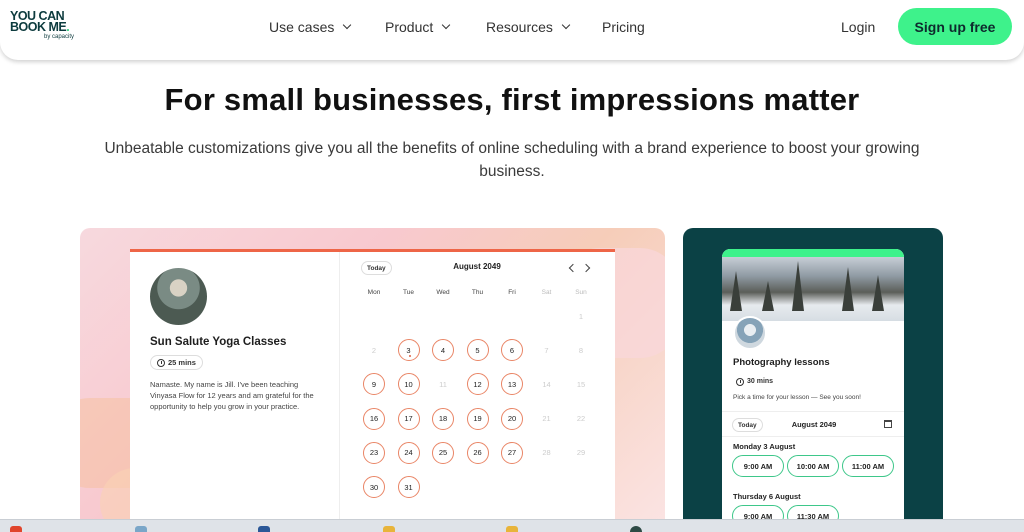 This screenshot has height=532, width=1024. What do you see at coordinates (512, 292) in the screenshot?
I see `weekday-label: Fri` at bounding box center [512, 292].